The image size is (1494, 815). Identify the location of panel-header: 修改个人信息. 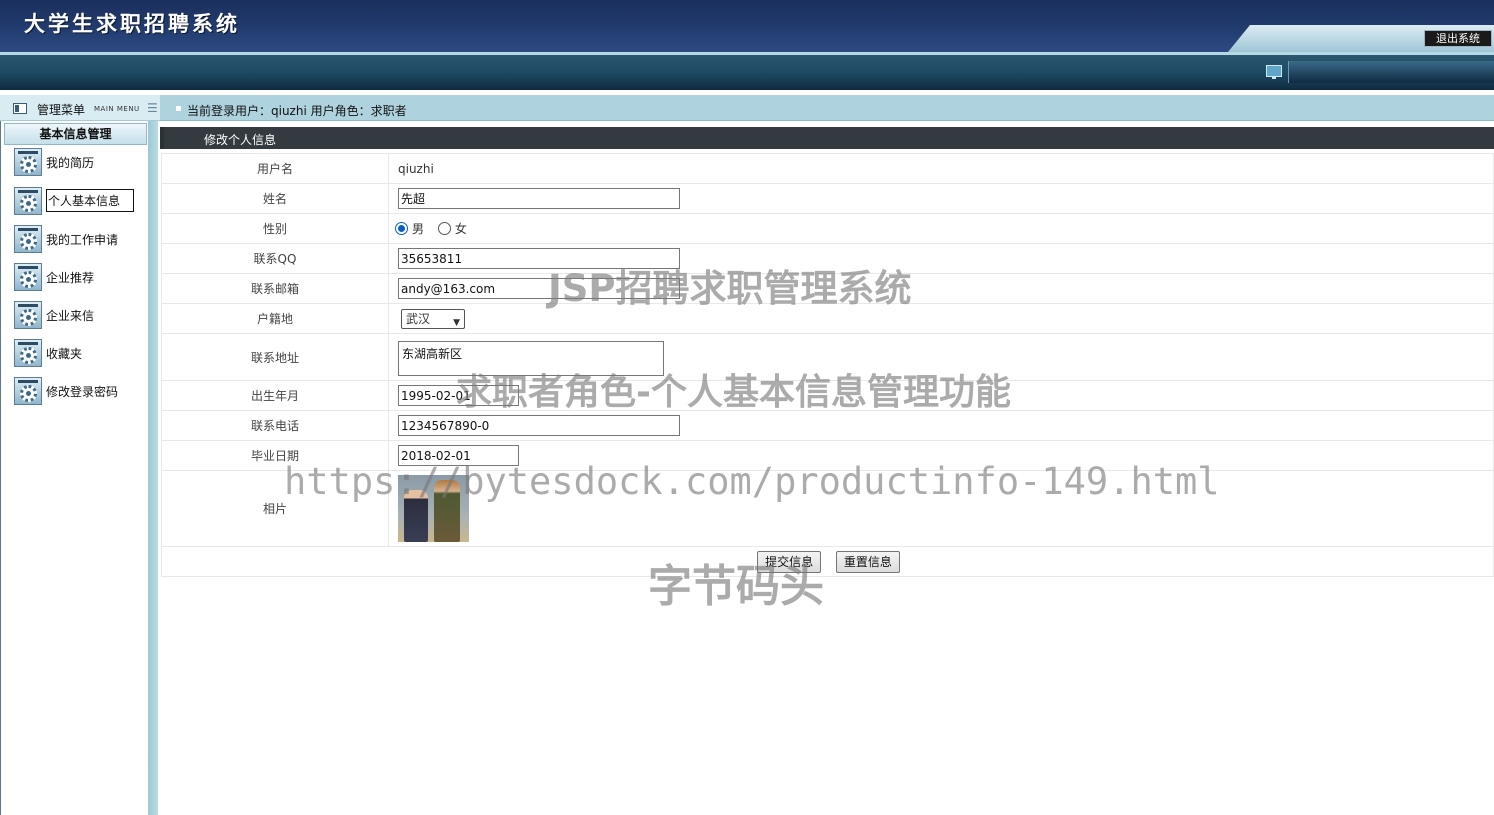
(827, 138).